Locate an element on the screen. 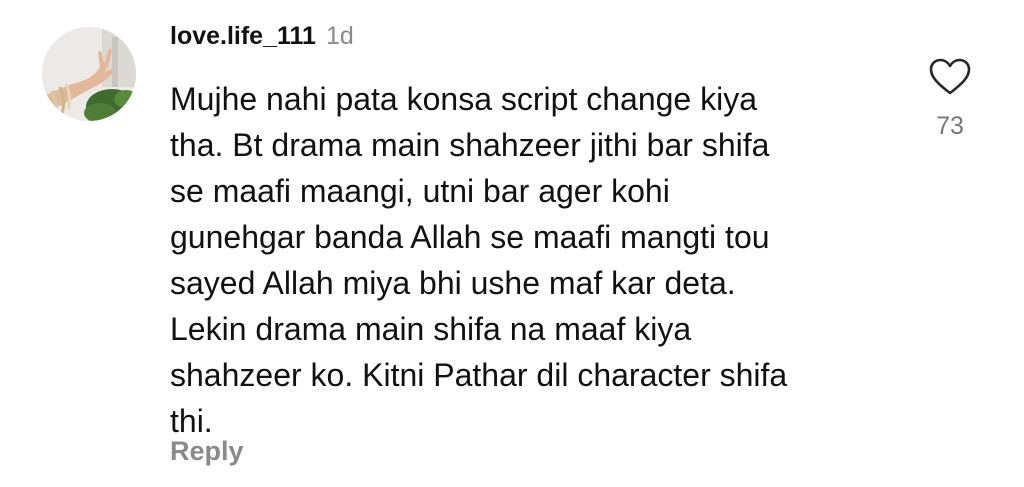 The width and height of the screenshot is (1024, 487). like-count: 73 is located at coordinates (950, 126).